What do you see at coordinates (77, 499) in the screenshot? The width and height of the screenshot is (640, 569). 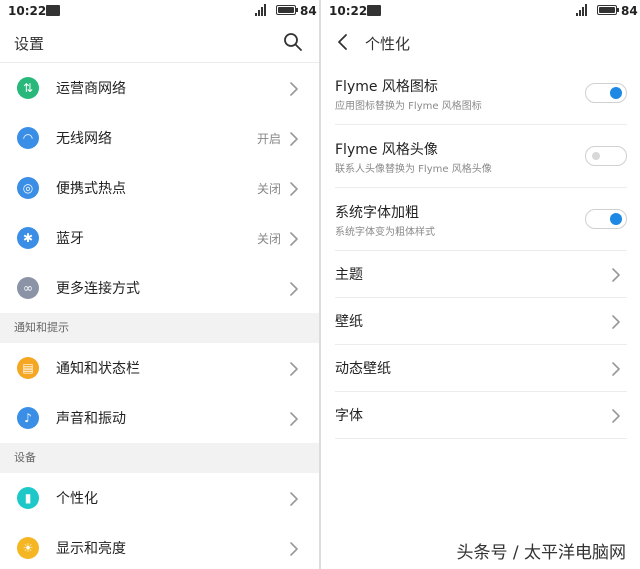 I see `settings-row-label: 个性化` at bounding box center [77, 499].